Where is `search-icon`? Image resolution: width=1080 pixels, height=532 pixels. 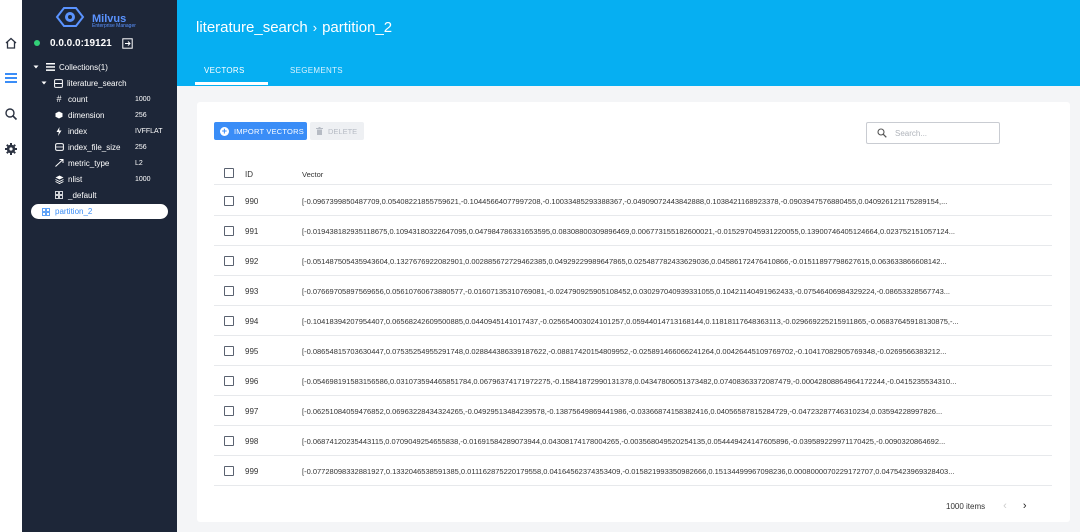 search-icon is located at coordinates (11, 114).